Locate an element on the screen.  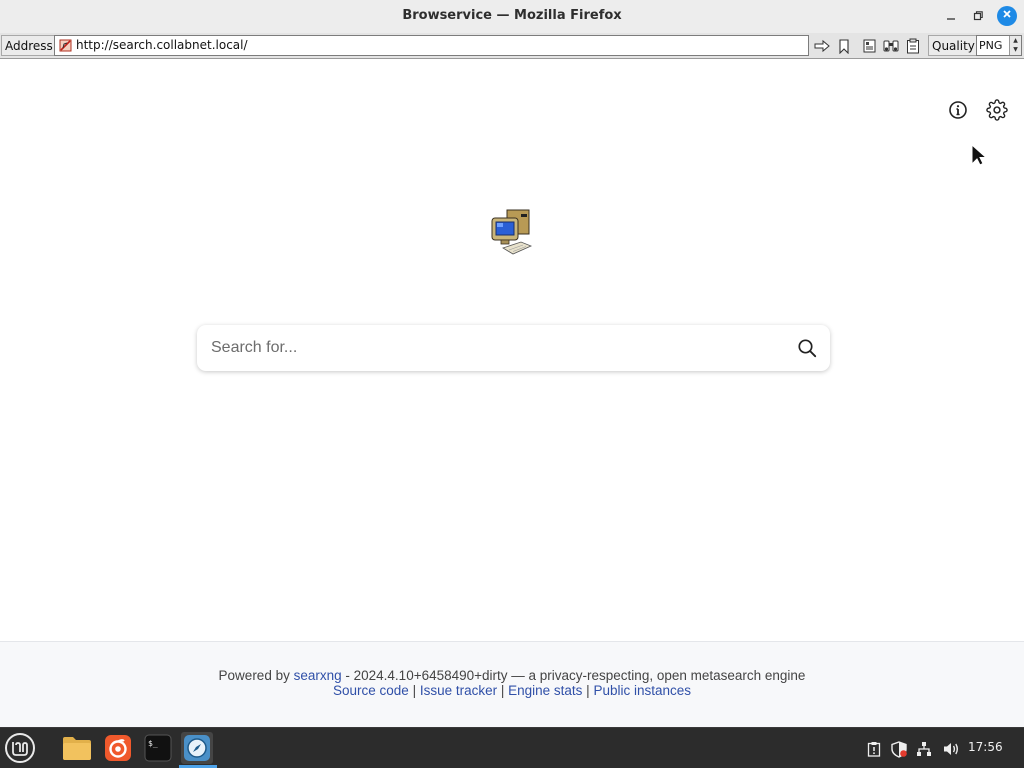
start-menu-button is located at coordinates (20, 748).